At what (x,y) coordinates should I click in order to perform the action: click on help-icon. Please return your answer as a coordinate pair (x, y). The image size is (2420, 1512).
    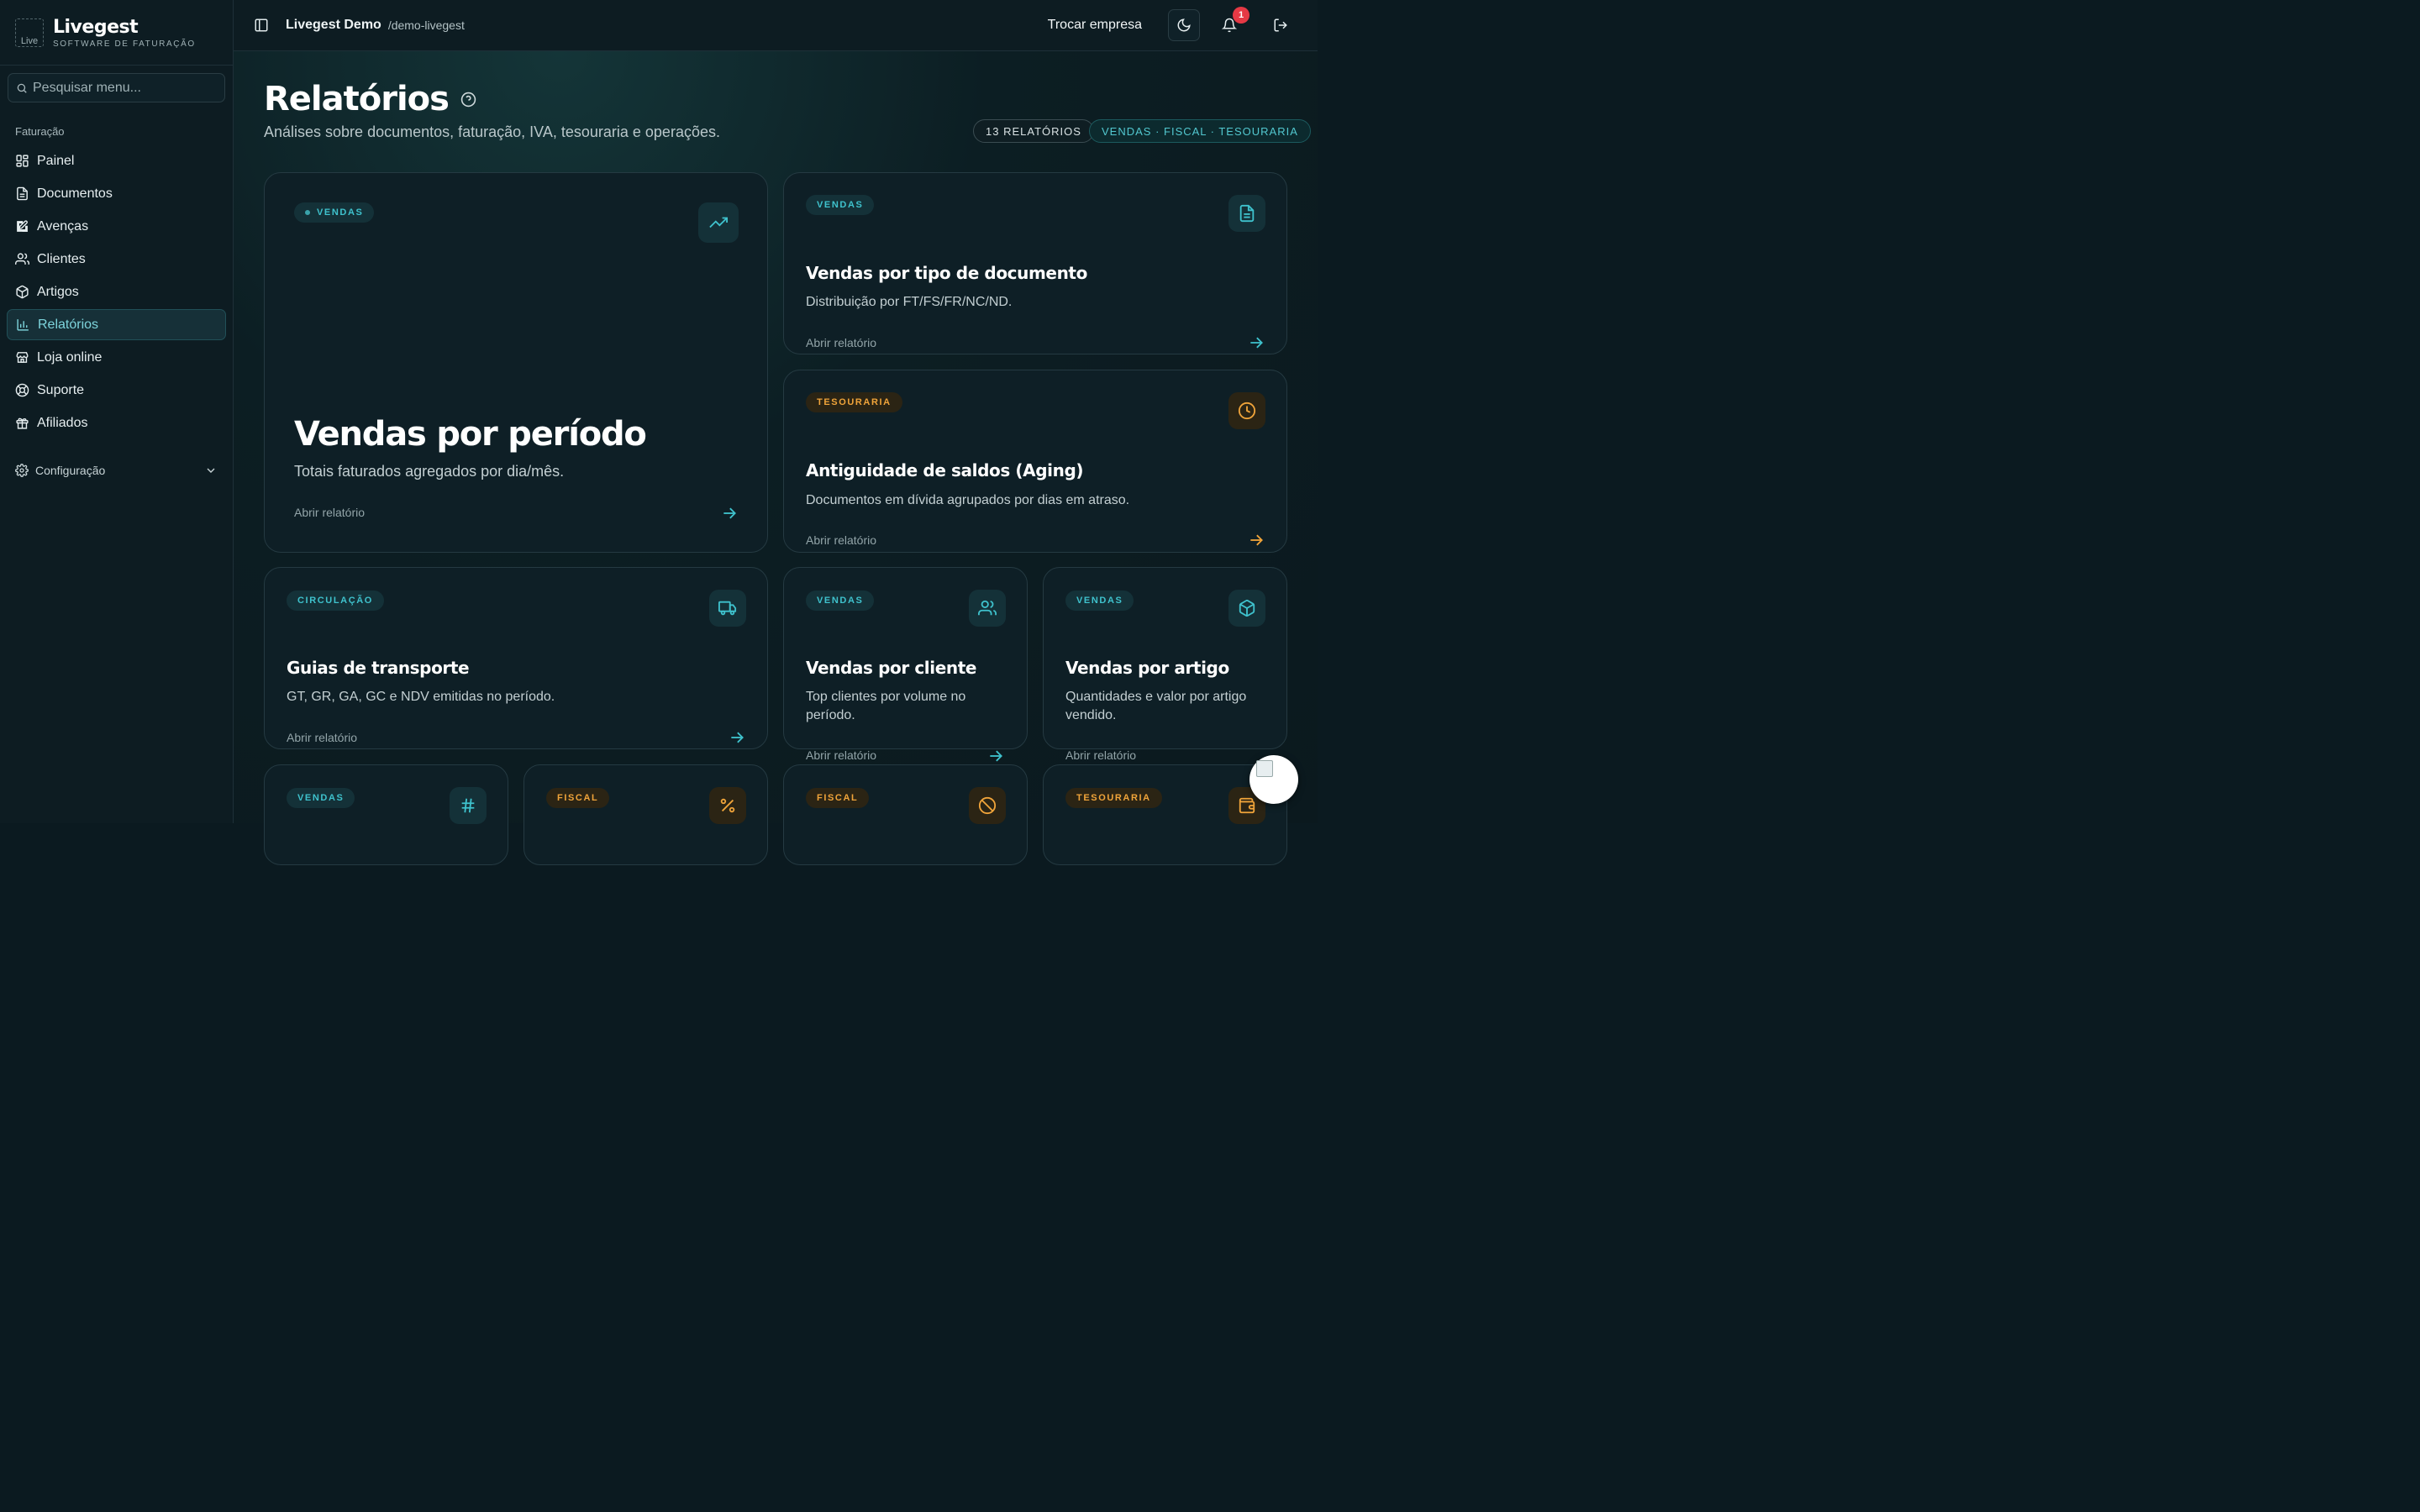
    Looking at the image, I should click on (468, 100).